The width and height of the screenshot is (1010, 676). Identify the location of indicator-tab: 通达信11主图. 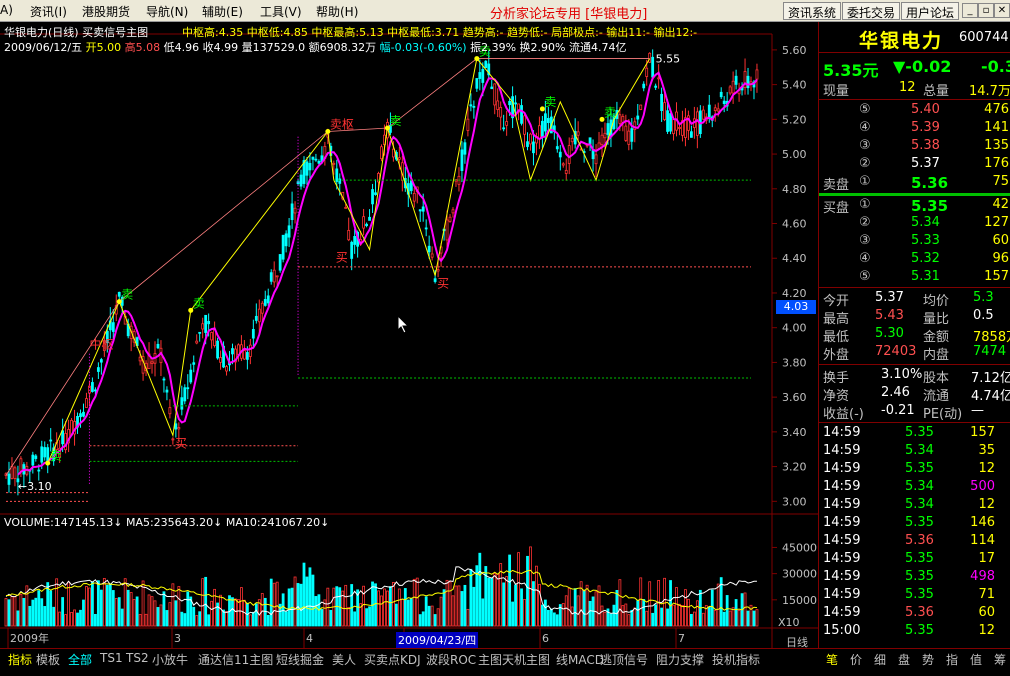
(235, 659).